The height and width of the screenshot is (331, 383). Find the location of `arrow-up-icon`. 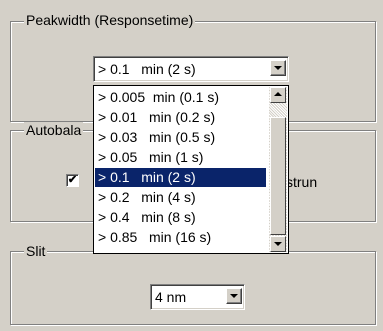

arrow-up-icon is located at coordinates (278, 94).